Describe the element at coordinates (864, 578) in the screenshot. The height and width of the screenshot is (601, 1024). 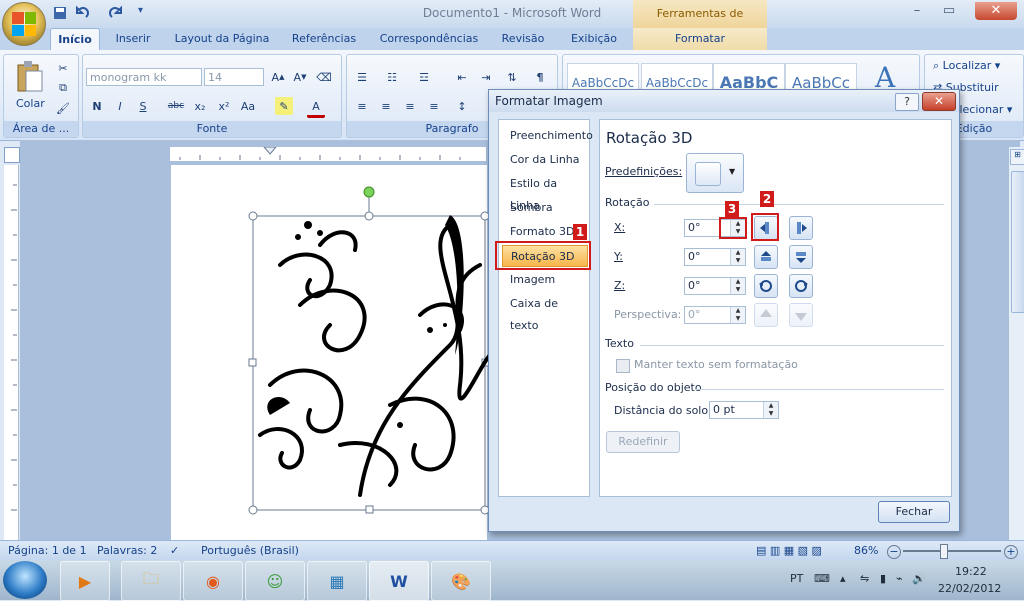
I see `usb-icon: ⇋` at that location.